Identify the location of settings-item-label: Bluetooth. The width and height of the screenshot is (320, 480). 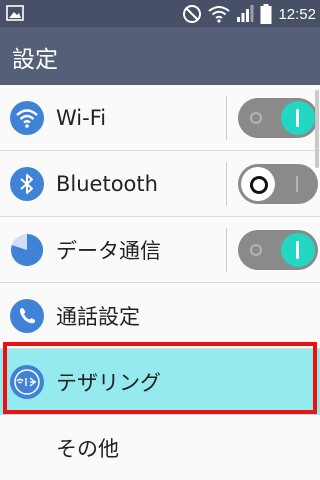
(107, 183).